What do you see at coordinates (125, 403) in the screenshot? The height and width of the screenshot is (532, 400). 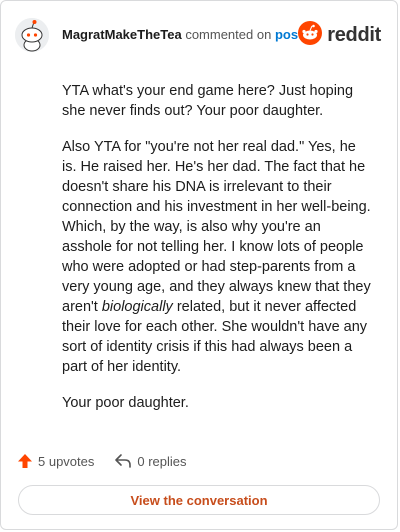 I see `comment-paragraph: Your poor daughter.` at bounding box center [125, 403].